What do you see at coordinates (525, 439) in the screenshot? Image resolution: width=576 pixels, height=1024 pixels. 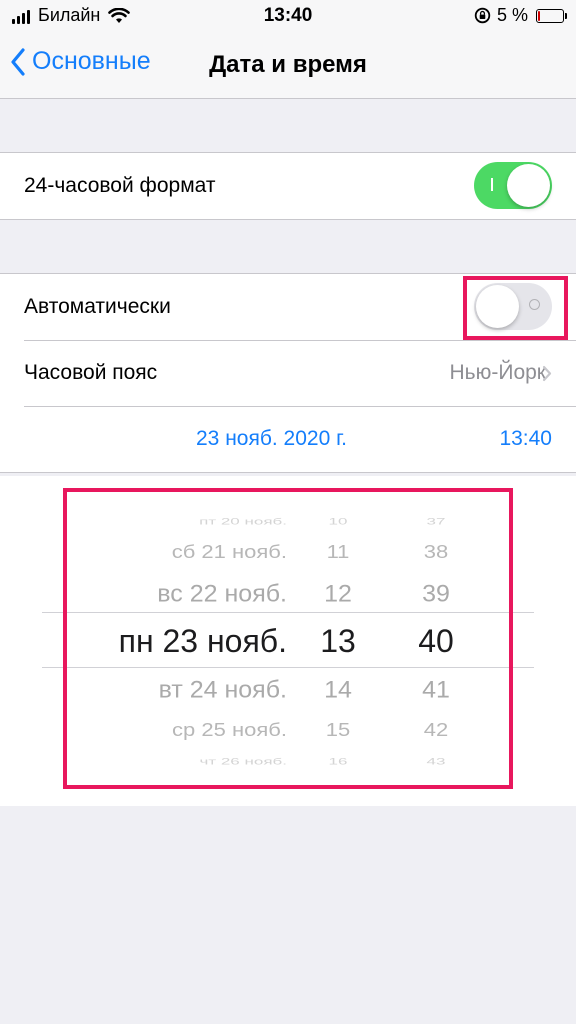 I see `current-time: 13:40` at bounding box center [525, 439].